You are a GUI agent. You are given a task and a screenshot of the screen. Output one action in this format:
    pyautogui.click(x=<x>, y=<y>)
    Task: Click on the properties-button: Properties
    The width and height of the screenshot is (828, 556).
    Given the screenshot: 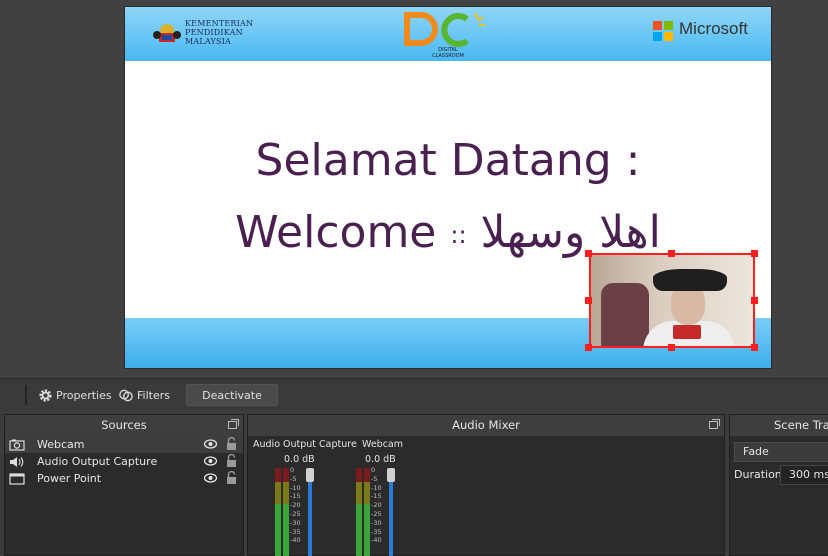 What is the action you would take?
    pyautogui.click(x=75, y=395)
    